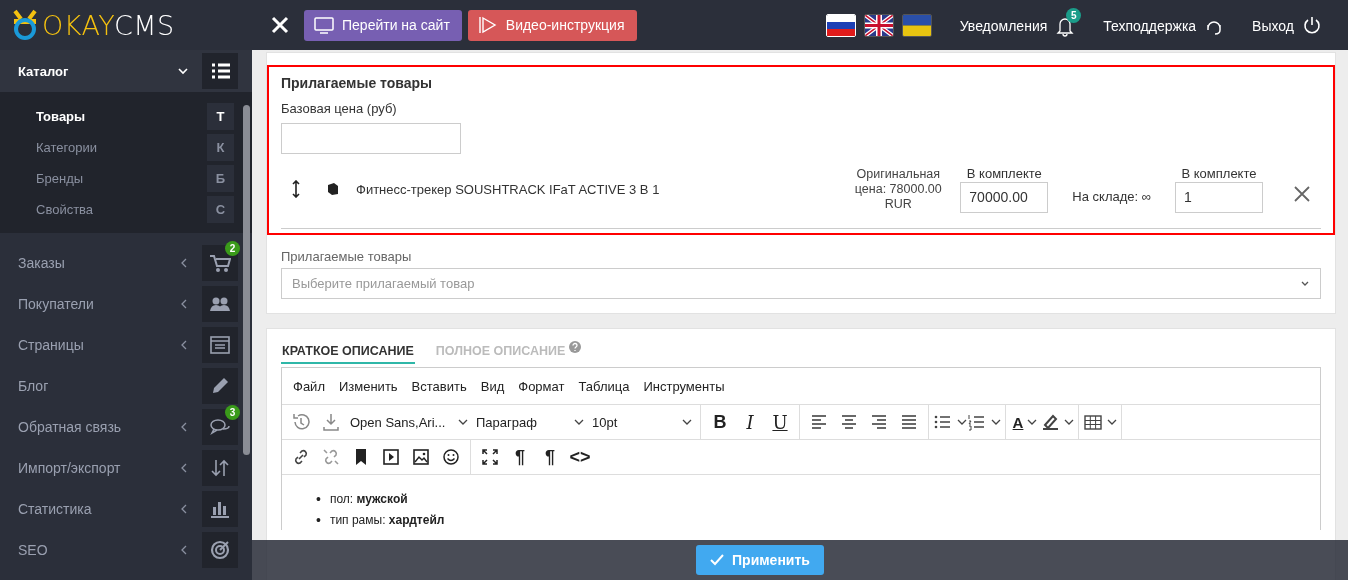 The height and width of the screenshot is (580, 1348). What do you see at coordinates (220, 147) in the screenshot?
I see `letter-tile: К` at bounding box center [220, 147].